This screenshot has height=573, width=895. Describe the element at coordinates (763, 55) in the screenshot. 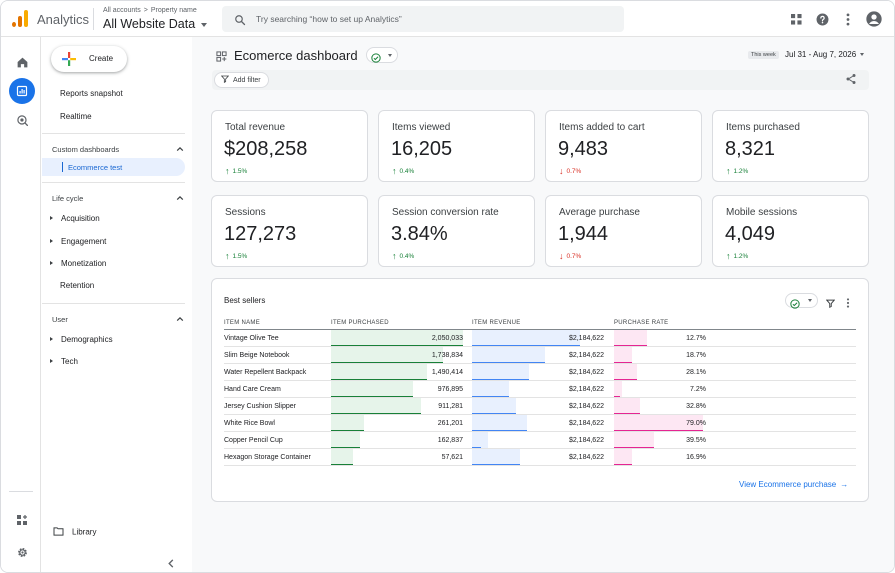

I see `date-badge: This week` at that location.